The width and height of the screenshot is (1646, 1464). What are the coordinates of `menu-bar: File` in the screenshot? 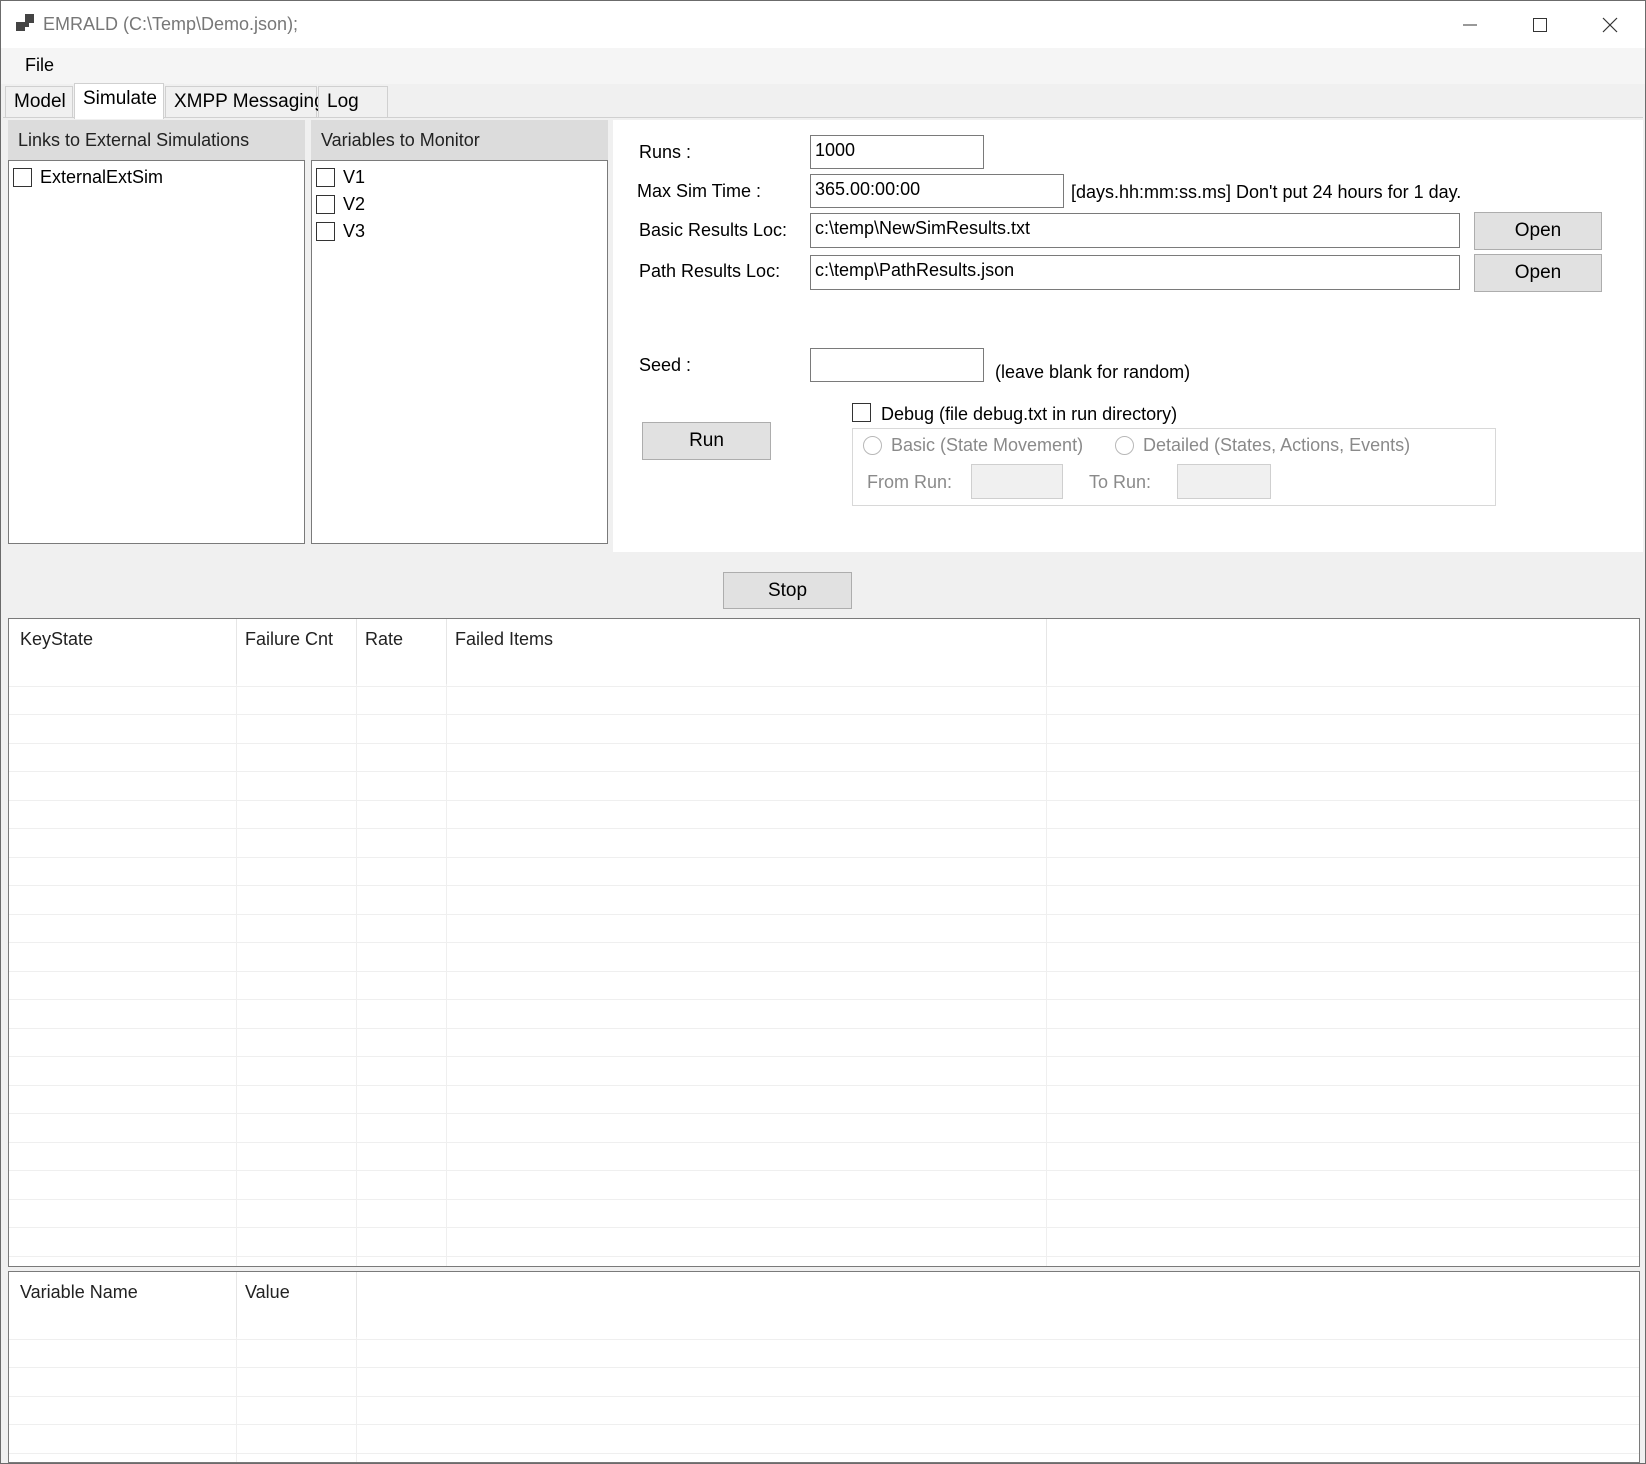 It's located at (823, 66).